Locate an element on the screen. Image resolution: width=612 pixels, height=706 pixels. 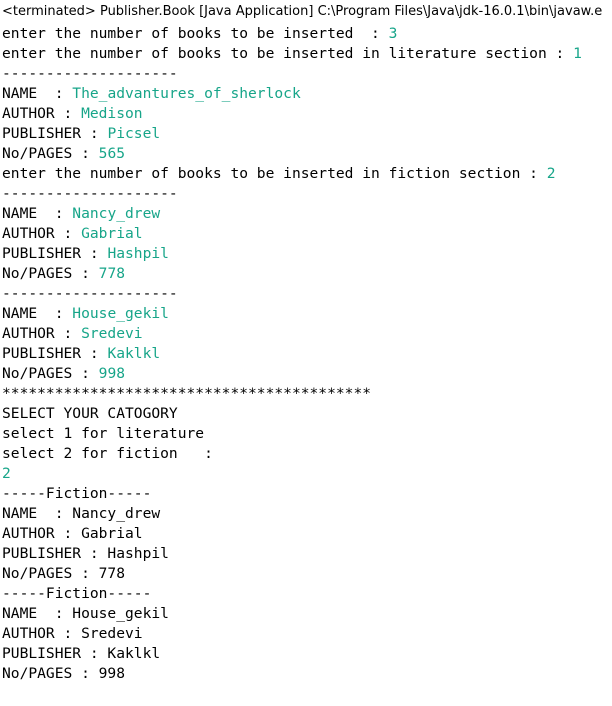
console-output-text: No/PAGES : 778 is located at coordinates (64, 573).